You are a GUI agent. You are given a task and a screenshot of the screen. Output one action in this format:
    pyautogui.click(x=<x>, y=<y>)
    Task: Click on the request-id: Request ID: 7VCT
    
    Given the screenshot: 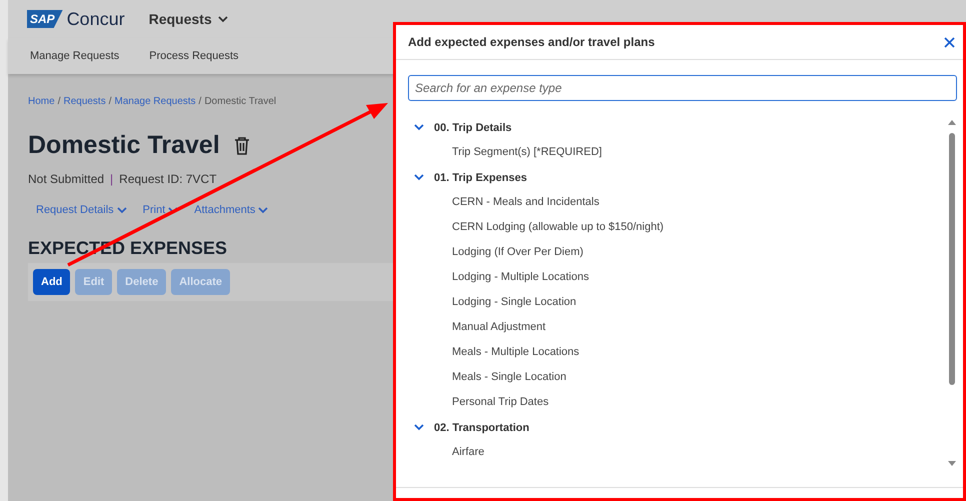 What is the action you would take?
    pyautogui.click(x=168, y=179)
    